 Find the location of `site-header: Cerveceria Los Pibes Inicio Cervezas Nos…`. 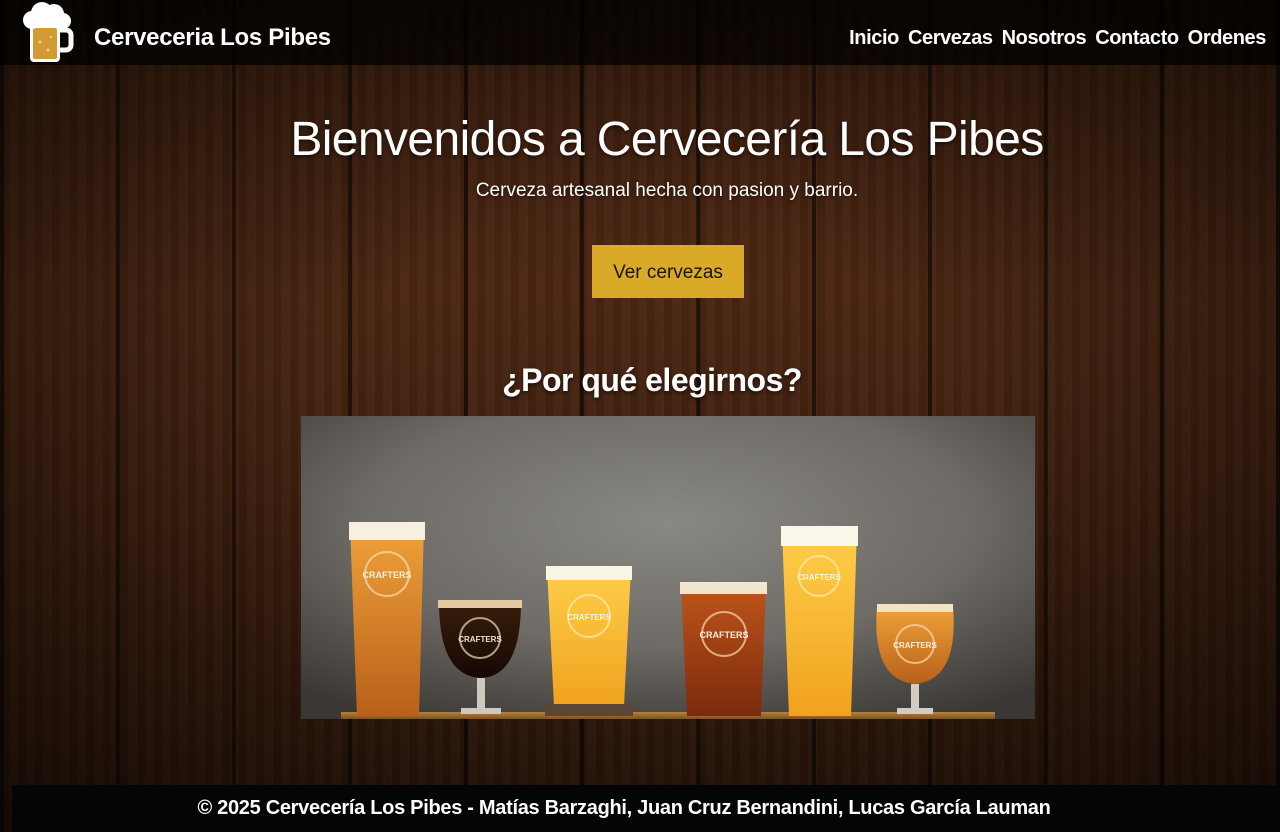

site-header: Cerveceria Los Pibes Inicio Cervezas Nos… is located at coordinates (640, 32).